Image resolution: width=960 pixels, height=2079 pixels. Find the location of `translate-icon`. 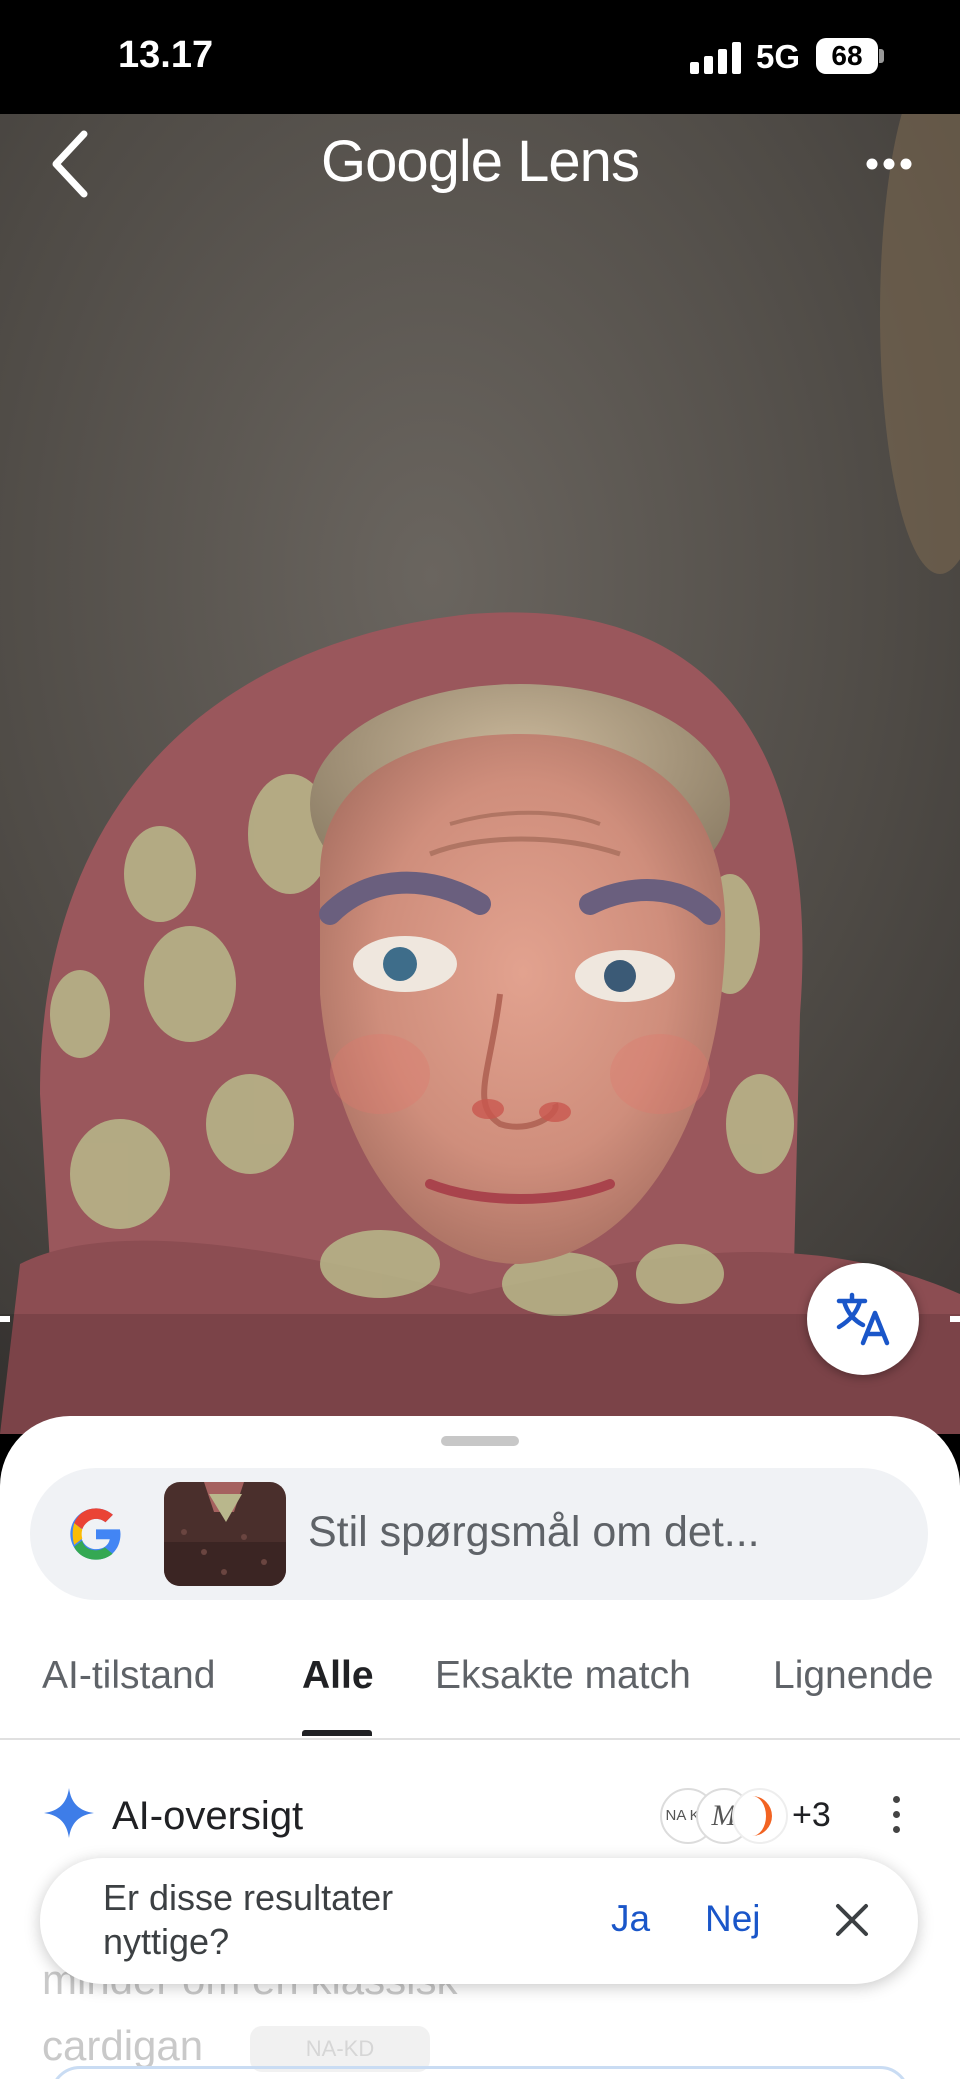

translate-icon is located at coordinates (863, 1319).